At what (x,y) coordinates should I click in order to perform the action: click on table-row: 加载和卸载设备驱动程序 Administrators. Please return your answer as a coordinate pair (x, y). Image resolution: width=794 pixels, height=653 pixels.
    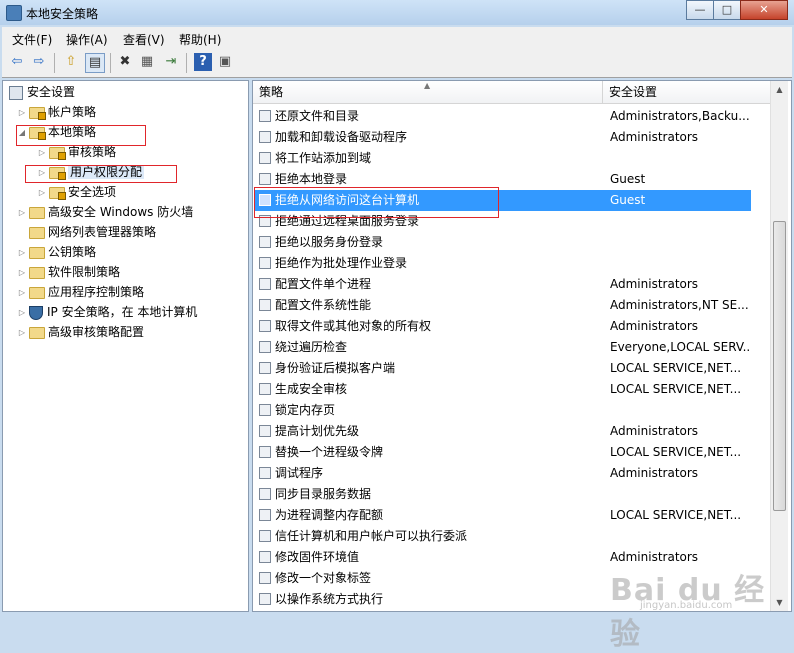
    Looking at the image, I should click on (503, 137).